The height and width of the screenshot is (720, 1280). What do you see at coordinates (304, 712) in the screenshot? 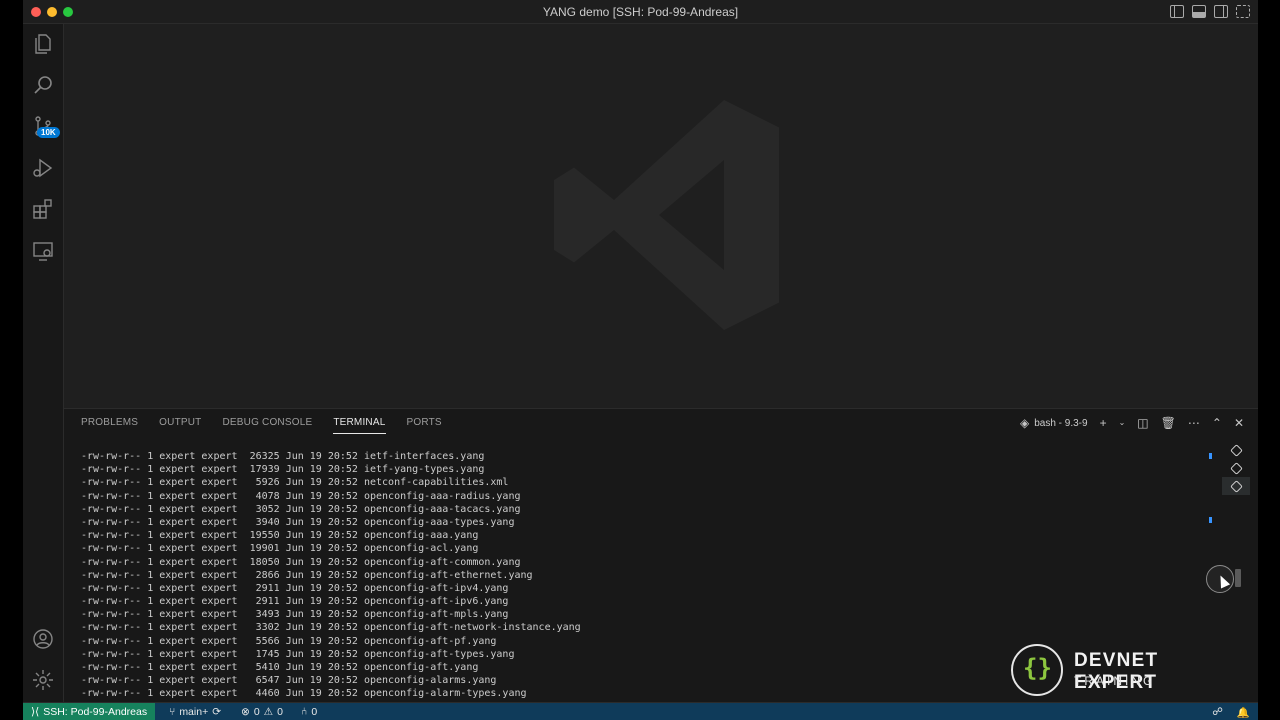
I see `ports-icon: ⑃` at bounding box center [304, 712].